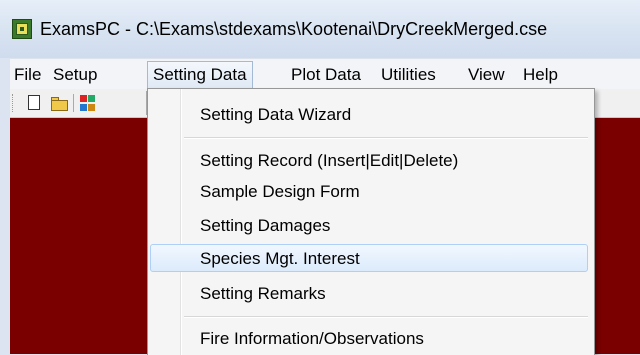  What do you see at coordinates (329, 161) in the screenshot?
I see `menu-item-setting-record: Setting Record (Insert|Edit|Delete)` at bounding box center [329, 161].